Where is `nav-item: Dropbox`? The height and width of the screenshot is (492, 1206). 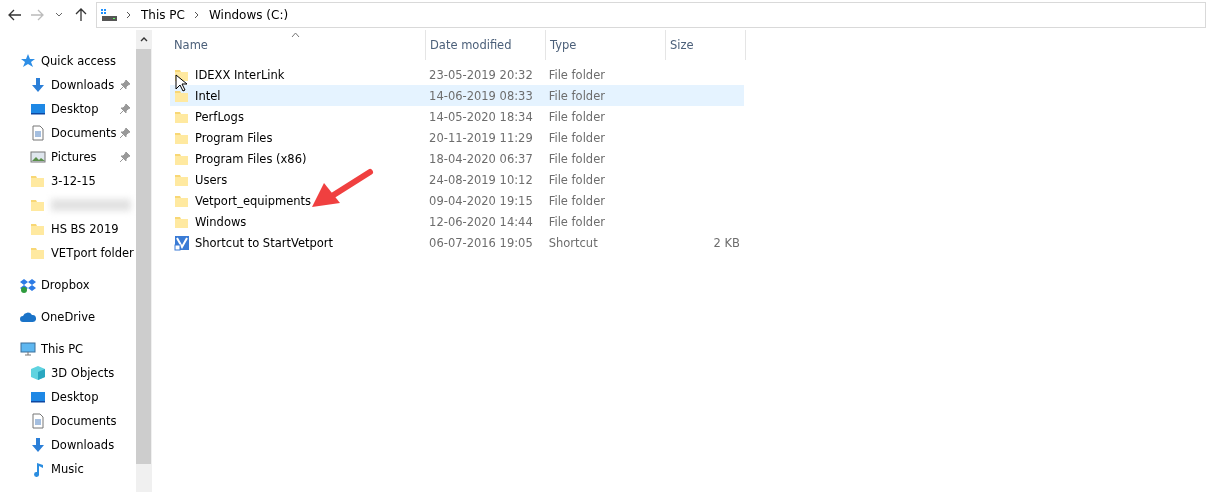 nav-item: Dropbox is located at coordinates (68, 285).